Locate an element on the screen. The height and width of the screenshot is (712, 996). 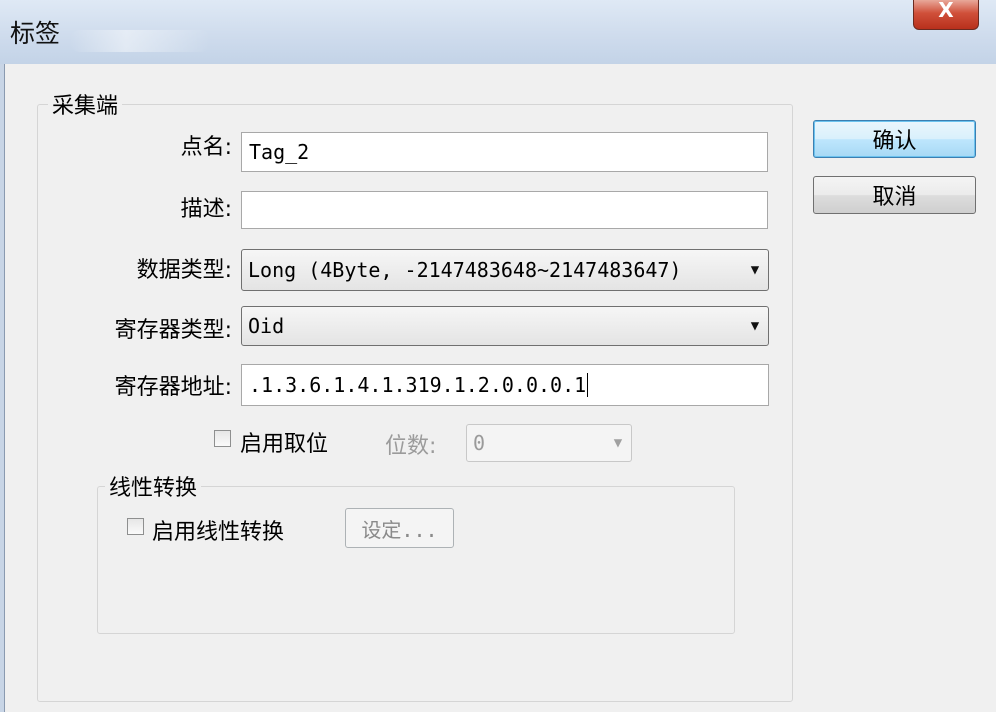
data-type-value: Long (4Byte, -2147483648~2147483647) is located at coordinates (465, 270).